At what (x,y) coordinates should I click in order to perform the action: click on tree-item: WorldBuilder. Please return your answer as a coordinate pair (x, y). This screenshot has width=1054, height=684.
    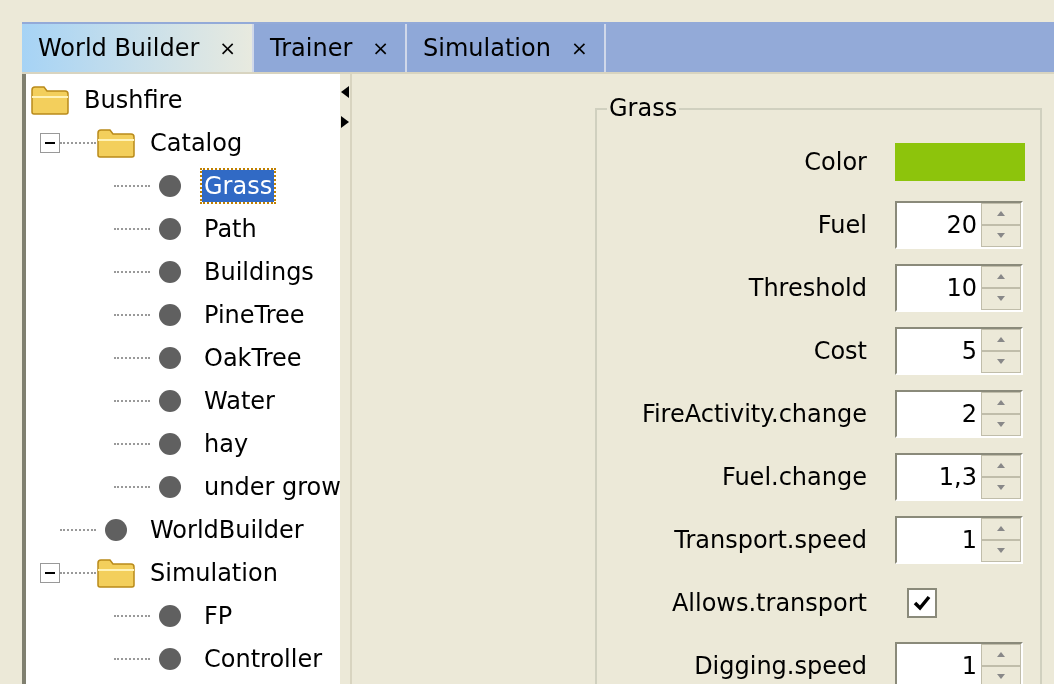
    Looking at the image, I should click on (227, 529).